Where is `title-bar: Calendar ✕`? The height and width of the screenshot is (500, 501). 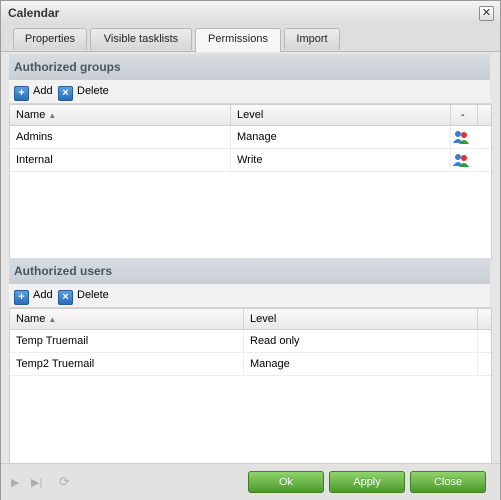 title-bar: Calendar ✕ is located at coordinates (250, 13).